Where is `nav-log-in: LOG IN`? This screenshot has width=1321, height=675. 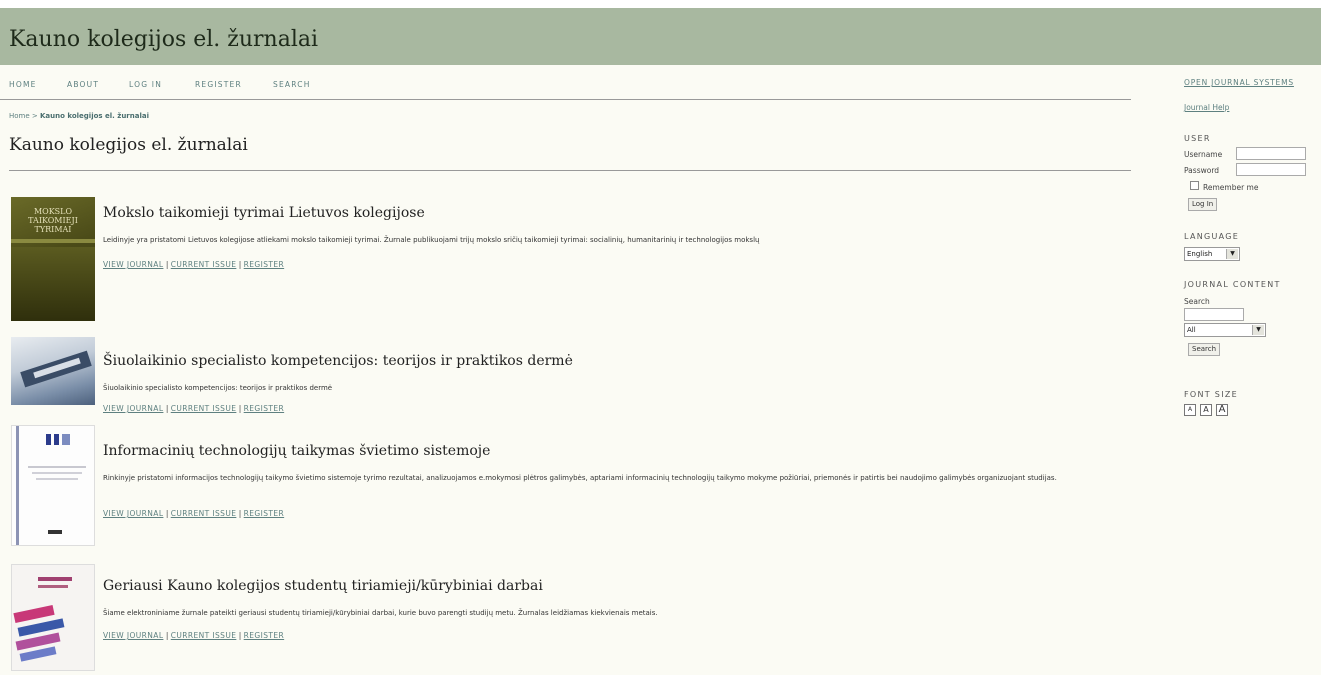
nav-log-in: LOG IN is located at coordinates (145, 84).